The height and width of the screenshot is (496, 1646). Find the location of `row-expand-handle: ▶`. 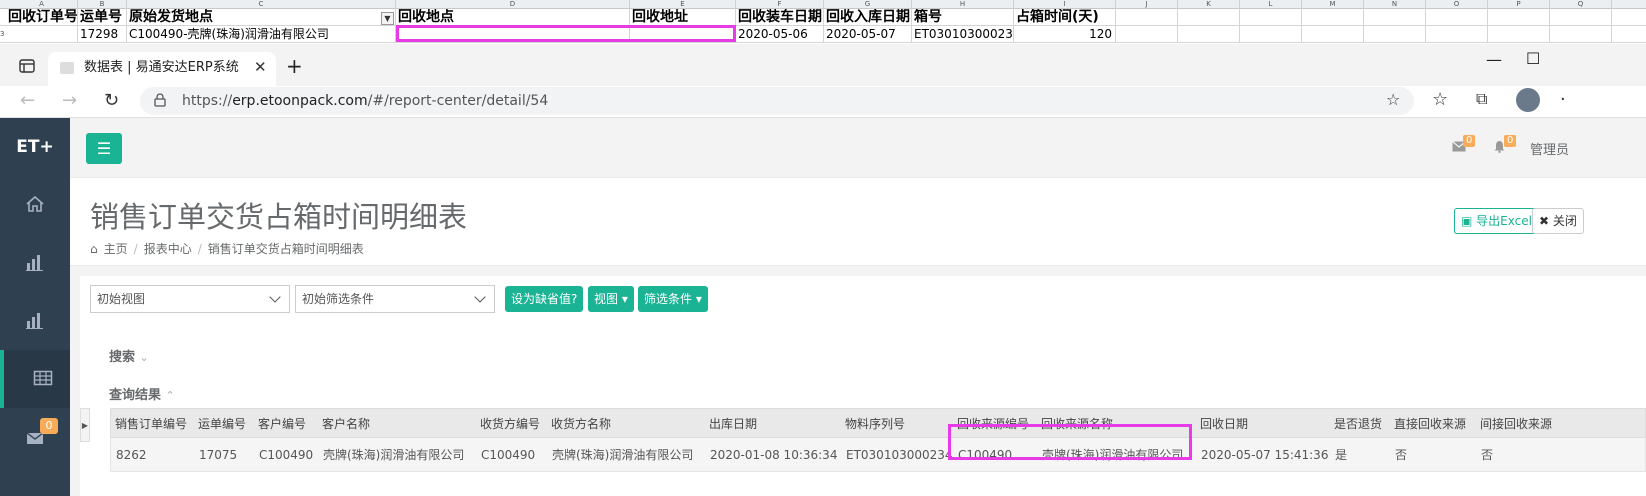

row-expand-handle: ▶ is located at coordinates (85, 425).